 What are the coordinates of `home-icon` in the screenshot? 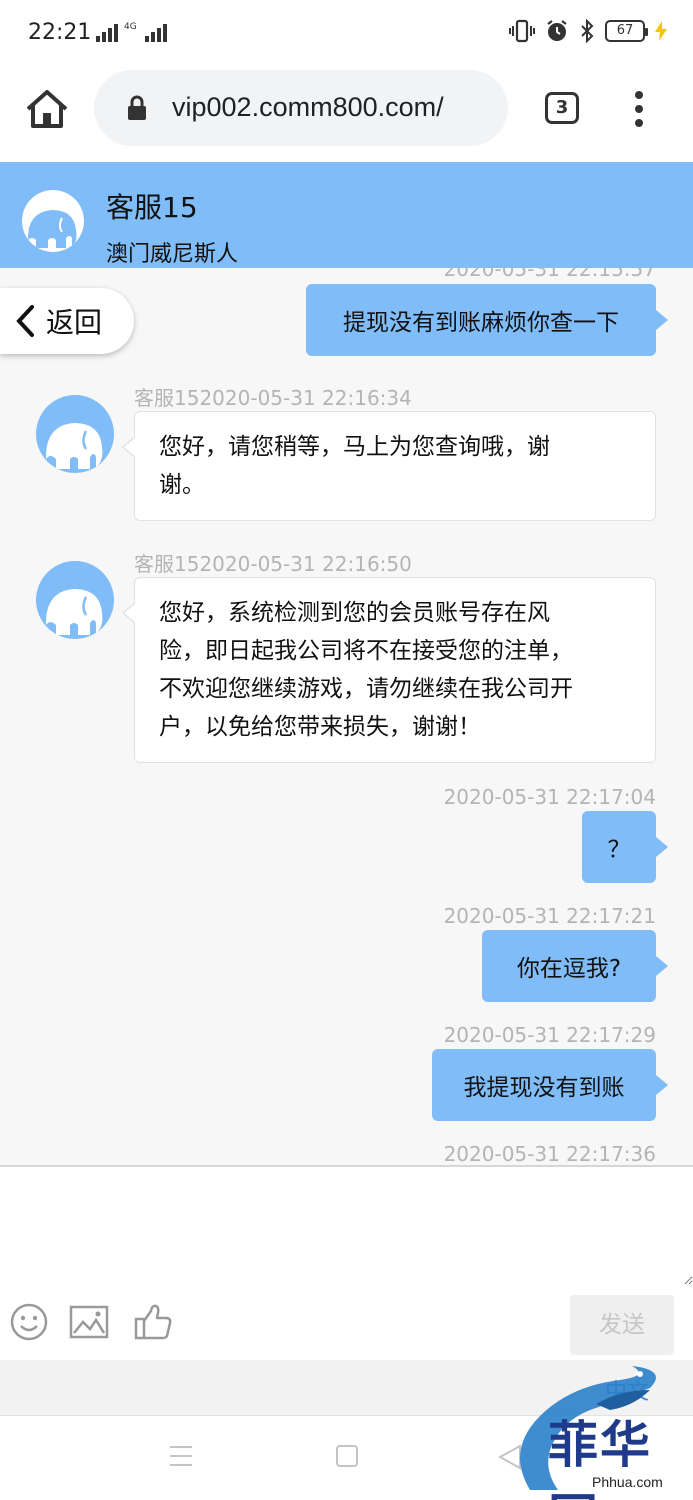 It's located at (47, 109).